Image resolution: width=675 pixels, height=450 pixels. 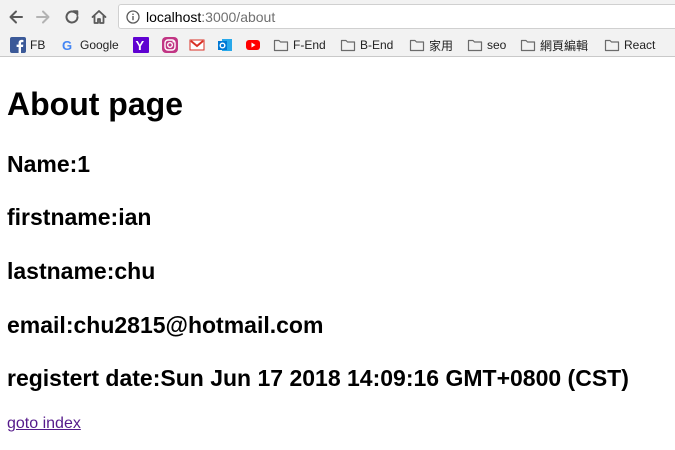 I want to click on bookmark-folder-web-editing: 網頁編輯, so click(x=554, y=45).